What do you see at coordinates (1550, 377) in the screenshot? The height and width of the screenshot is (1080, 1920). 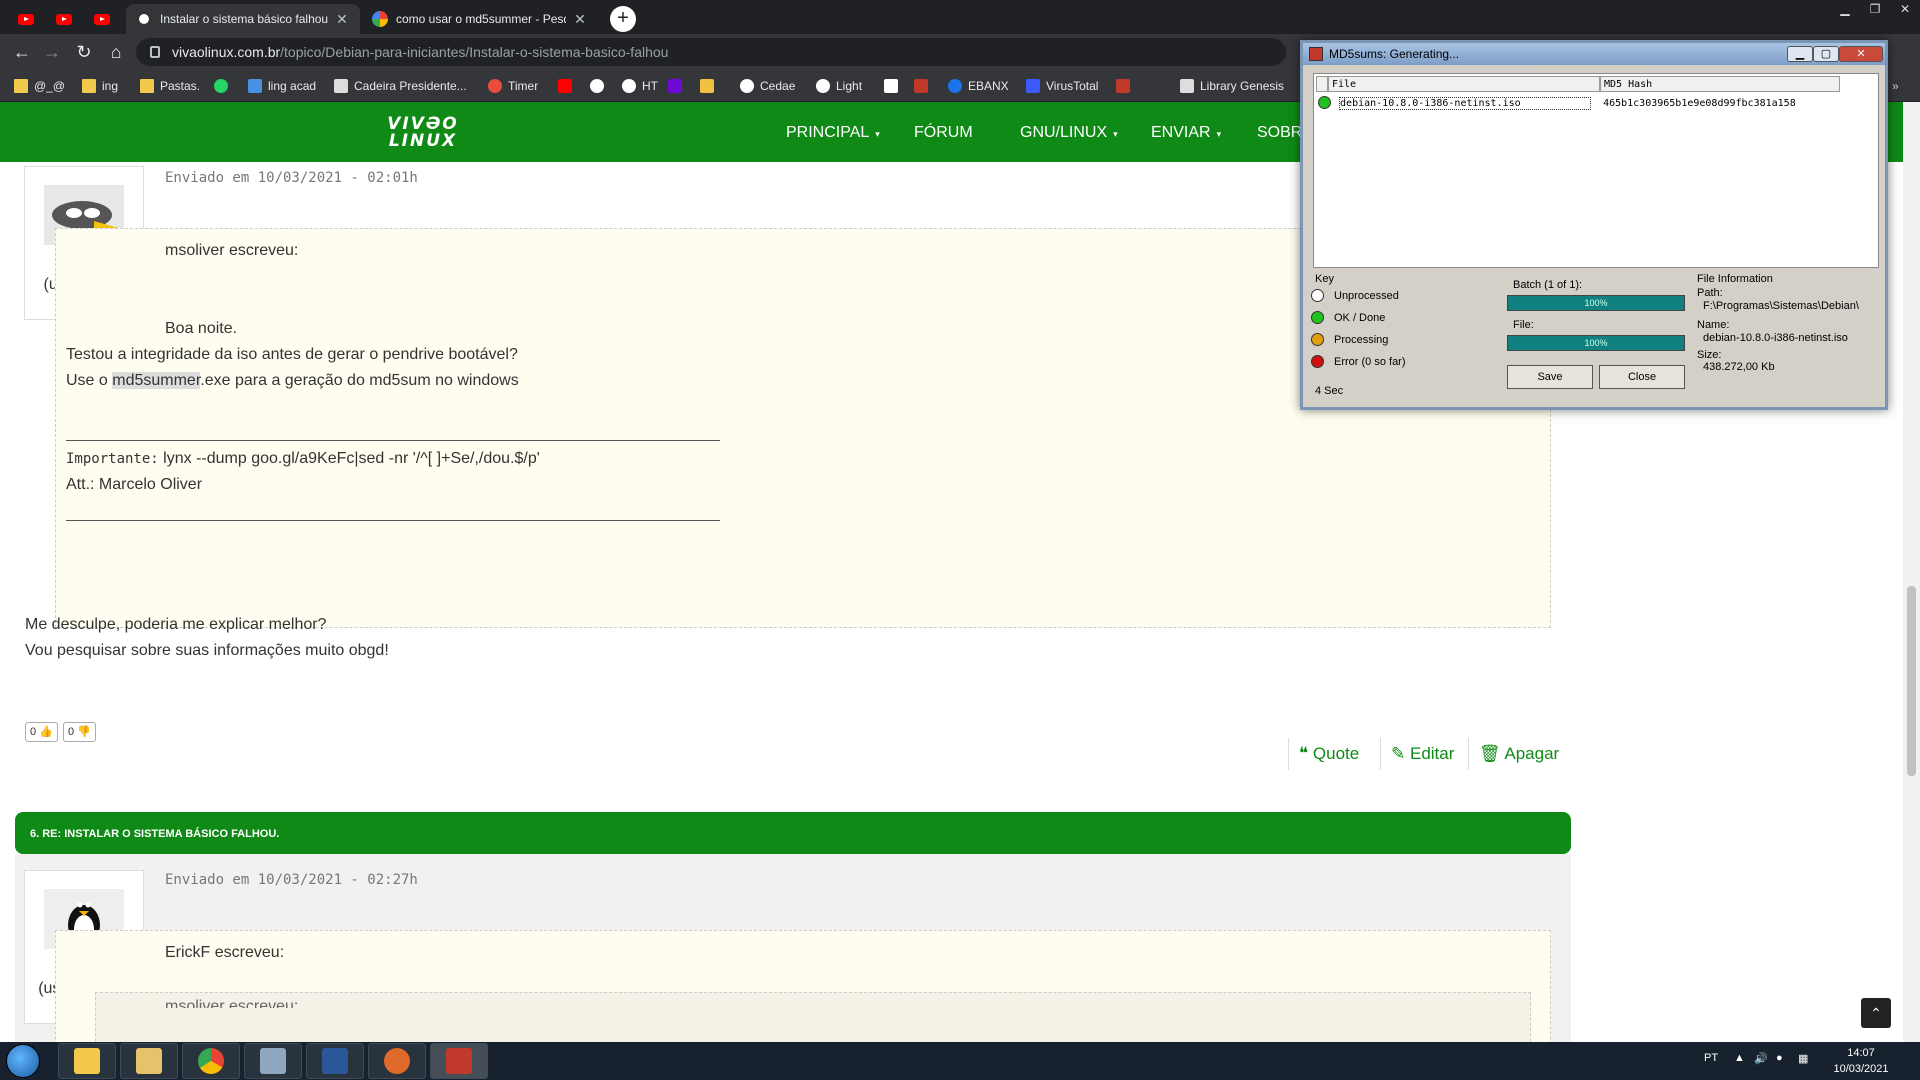 I see `save-button: Save` at bounding box center [1550, 377].